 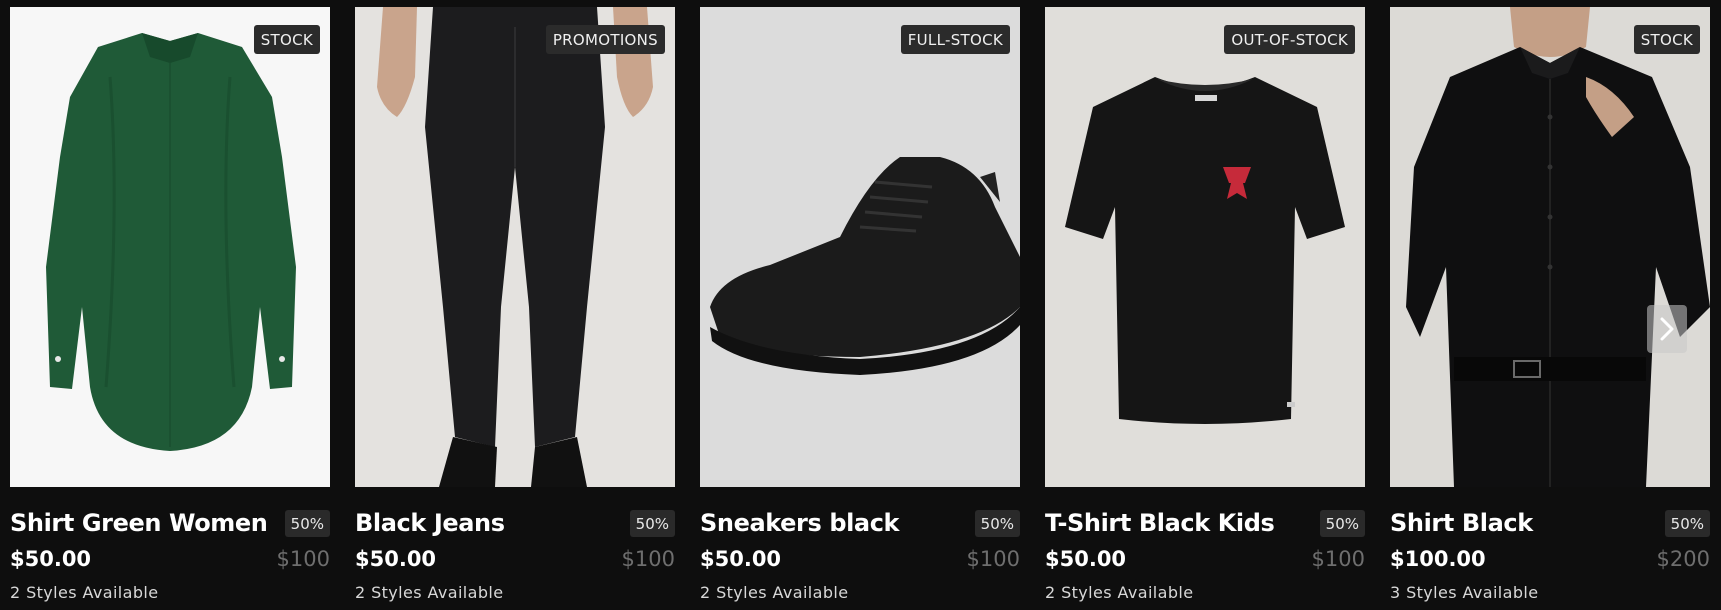 What do you see at coordinates (1438, 559) in the screenshot?
I see `product-price: $100.00` at bounding box center [1438, 559].